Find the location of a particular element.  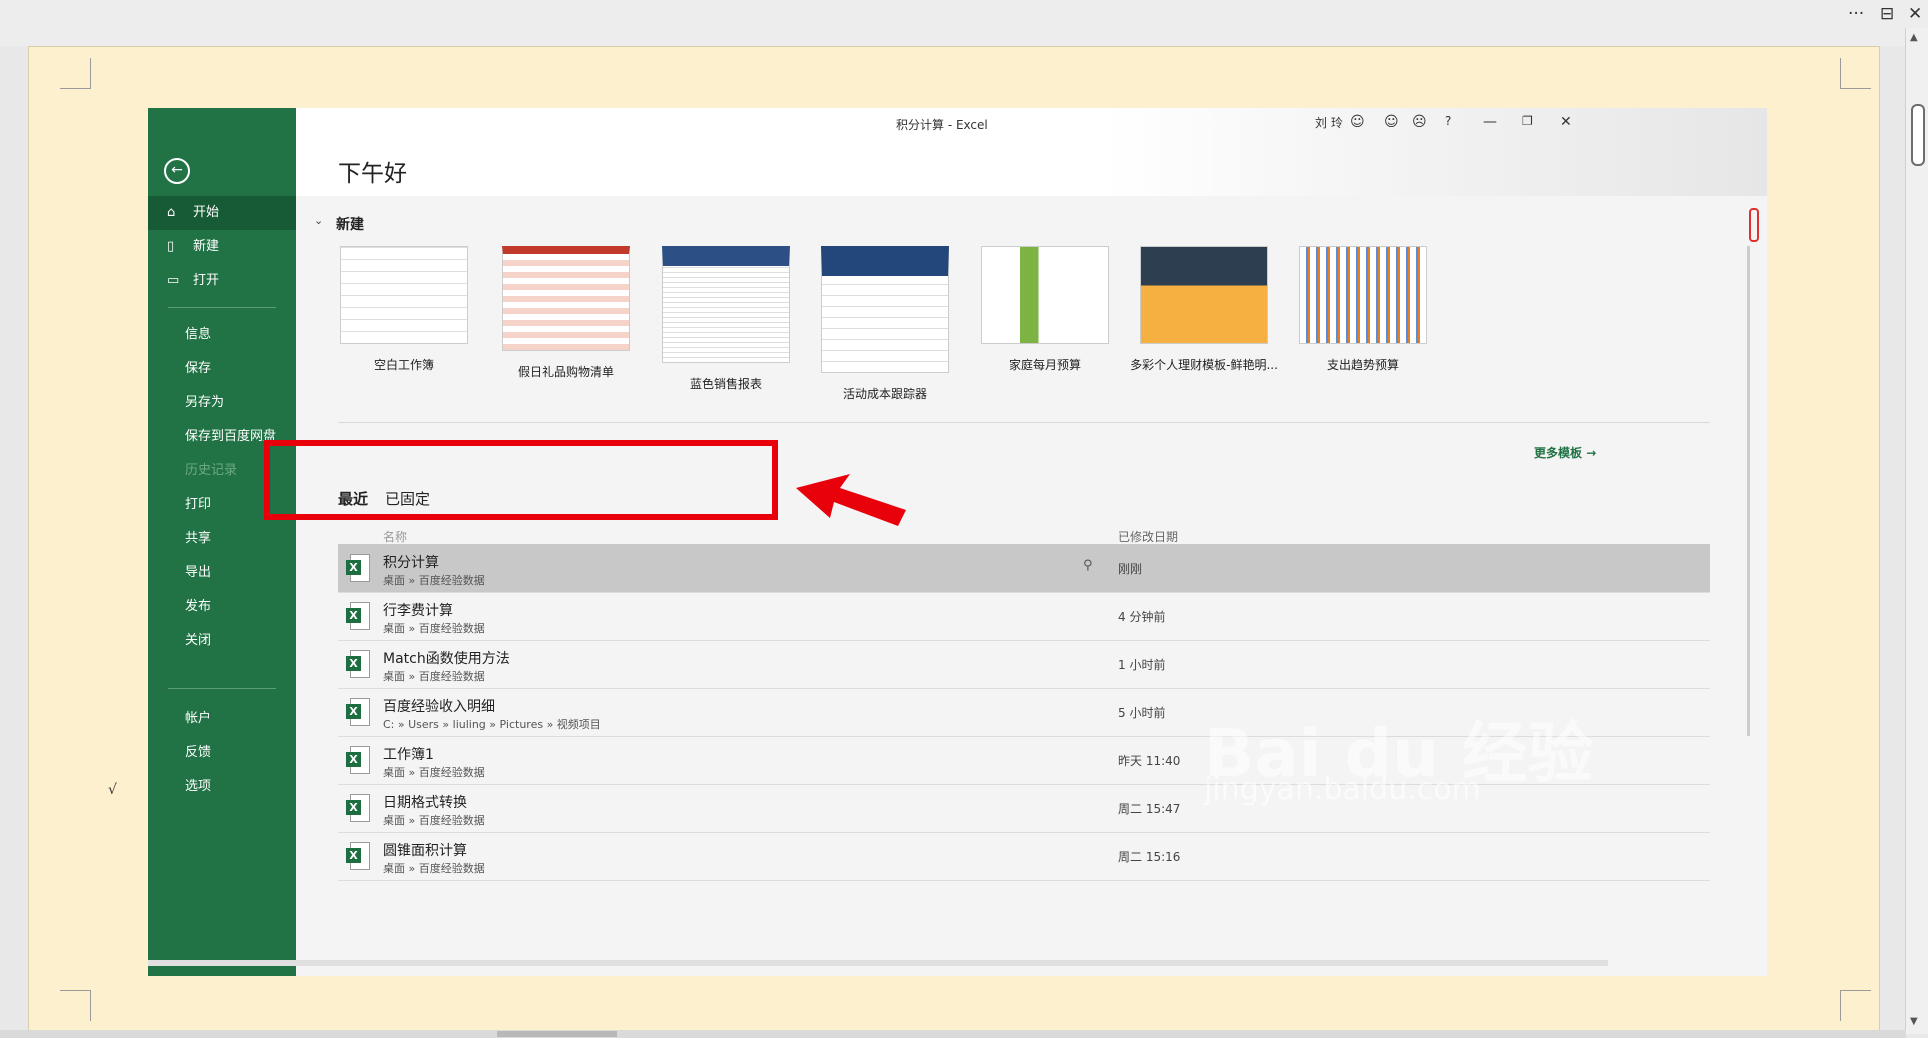

template-blank-workbook: 空白工作簿 is located at coordinates (404, 309).